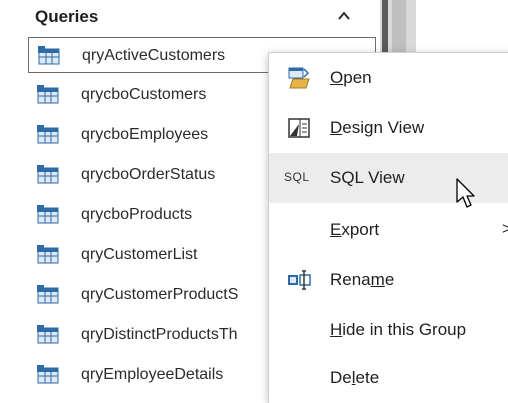 The height and width of the screenshot is (403, 508). Describe the element at coordinates (465, 193) in the screenshot. I see `mouse-pointer-icon` at that location.